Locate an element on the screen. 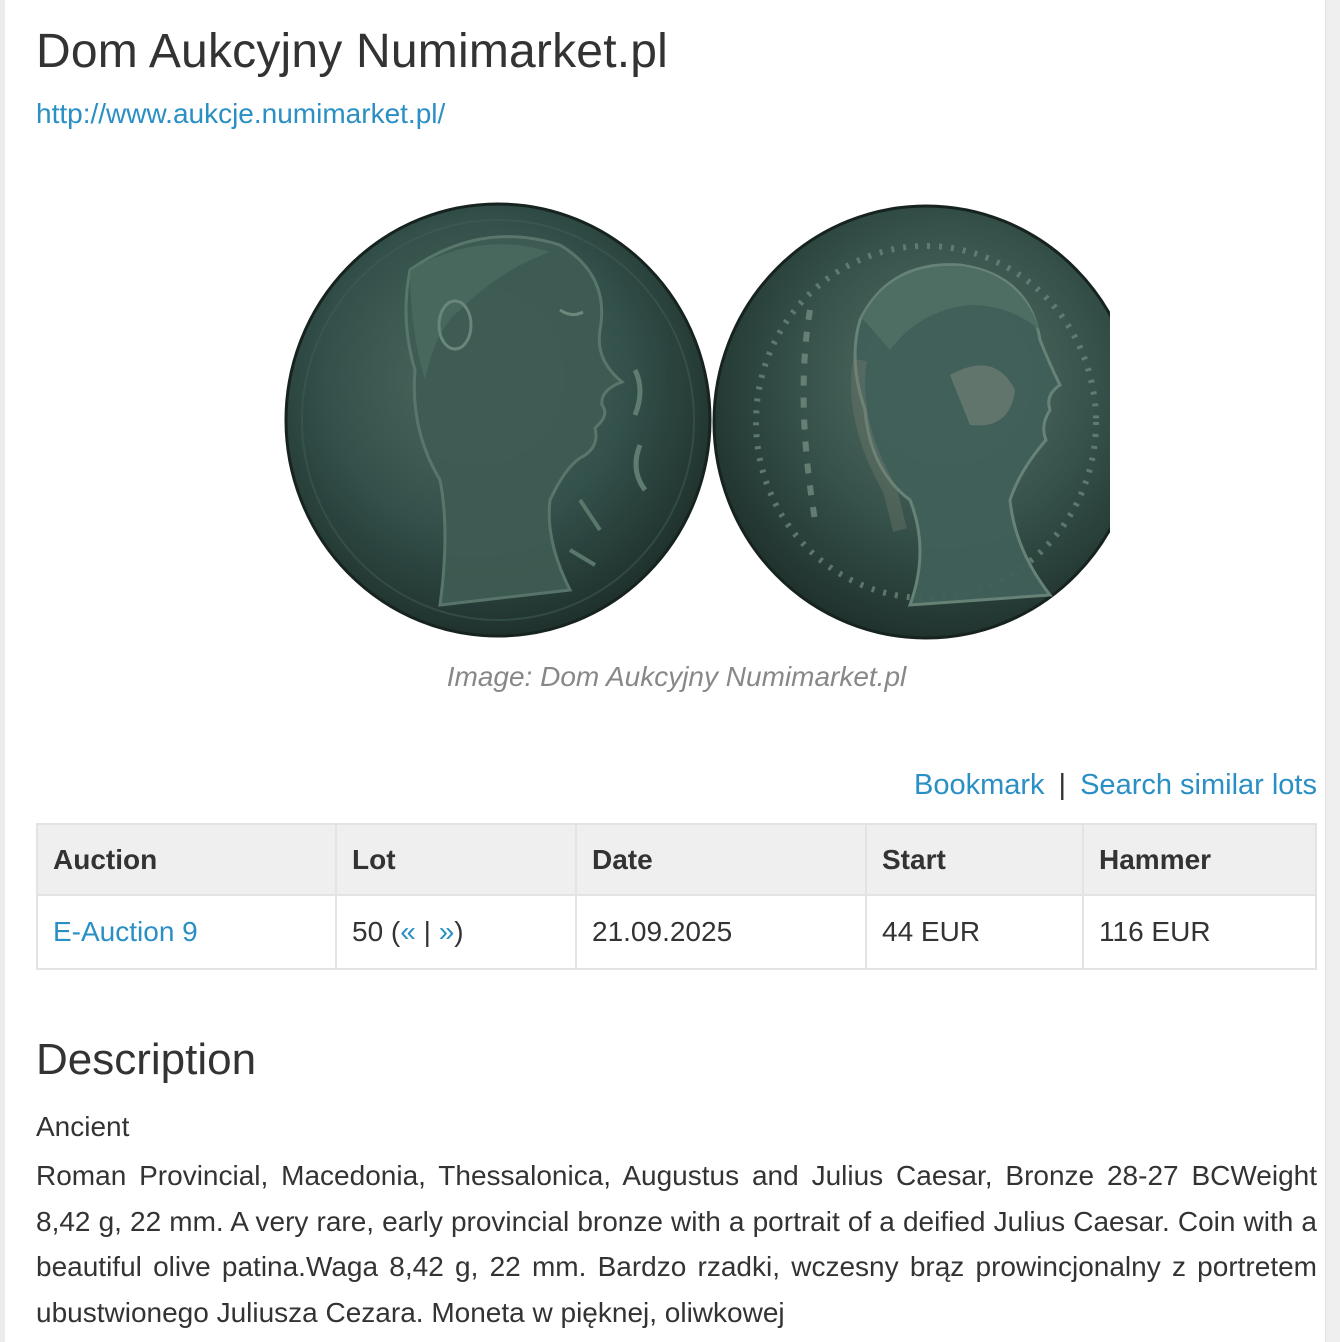 This screenshot has height=1342, width=1340. coin-obverse is located at coordinates (498, 420).